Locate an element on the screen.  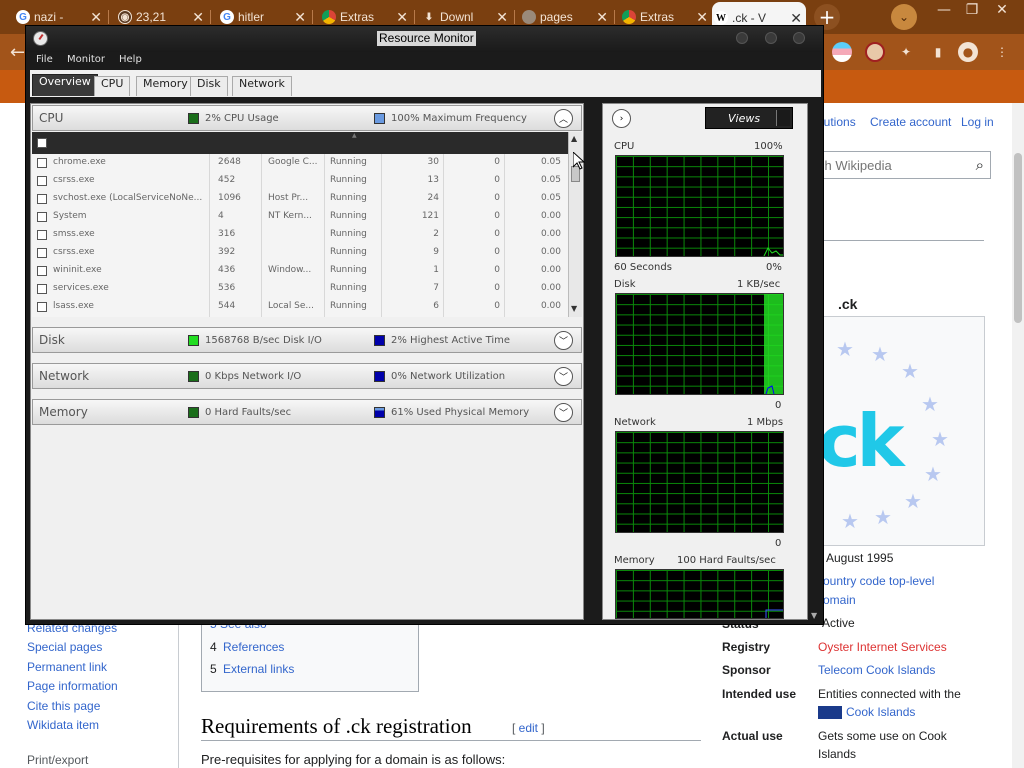
table-row: chrome.exe 2648 Google C... Running 30 0 0.05 is located at coordinates (300, 163).